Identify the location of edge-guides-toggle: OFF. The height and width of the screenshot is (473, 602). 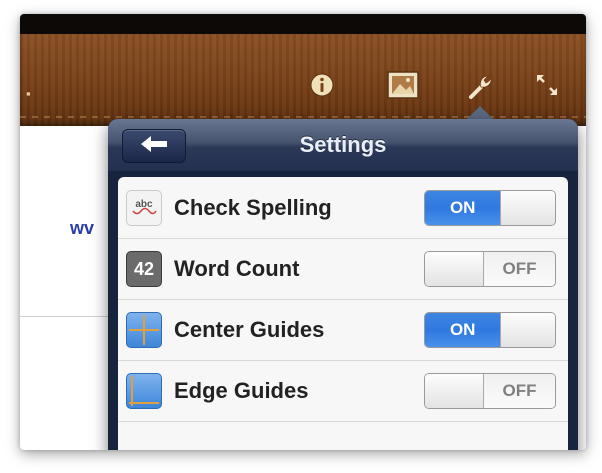
(490, 391).